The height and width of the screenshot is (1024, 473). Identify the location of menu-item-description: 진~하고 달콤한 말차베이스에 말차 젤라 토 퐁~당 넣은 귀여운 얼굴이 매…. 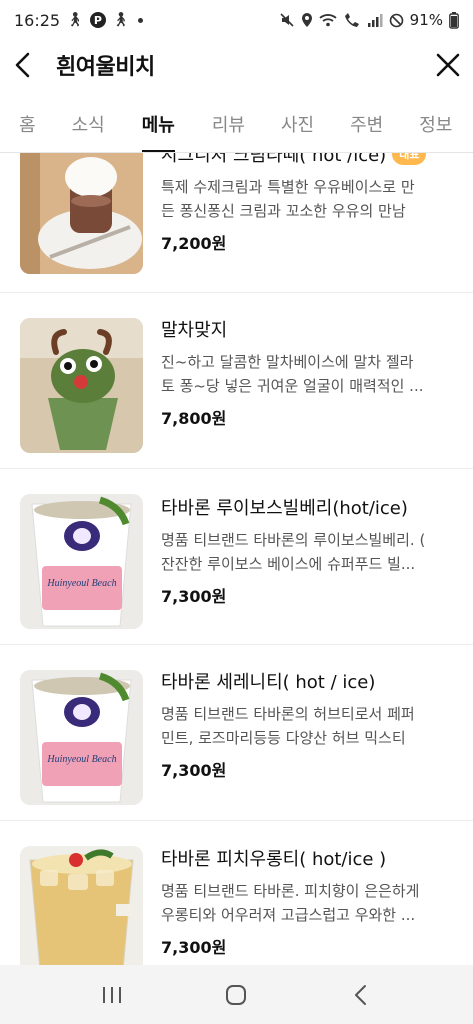
(308, 374).